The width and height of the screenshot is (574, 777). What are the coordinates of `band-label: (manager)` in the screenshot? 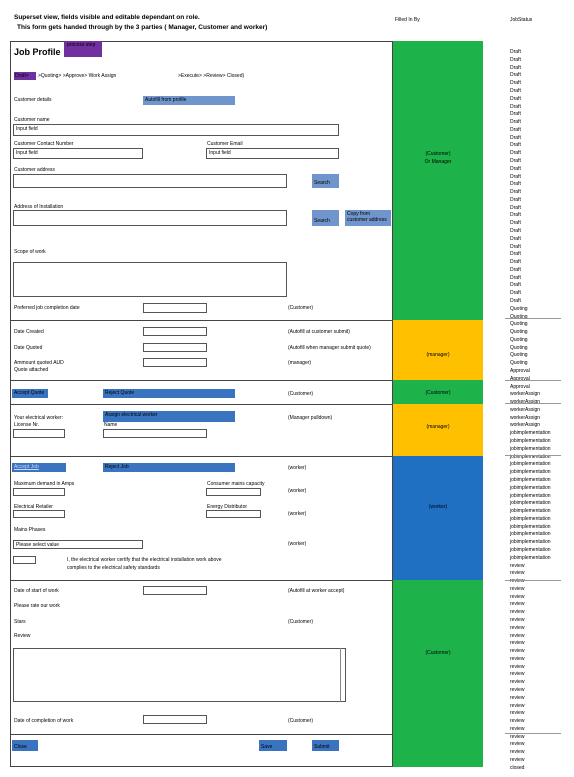 It's located at (438, 427).